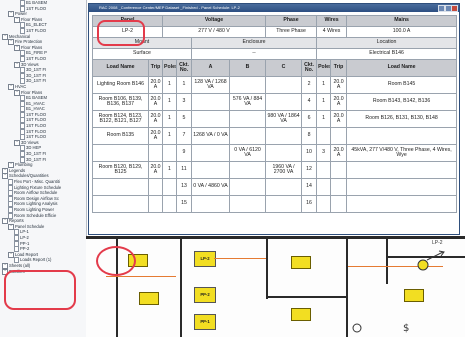 Image resolution: width=465 pixels, height=337 pixels. Describe the element at coordinates (402, 32) in the screenshot. I see `mains-value: 100.0 A` at that location.